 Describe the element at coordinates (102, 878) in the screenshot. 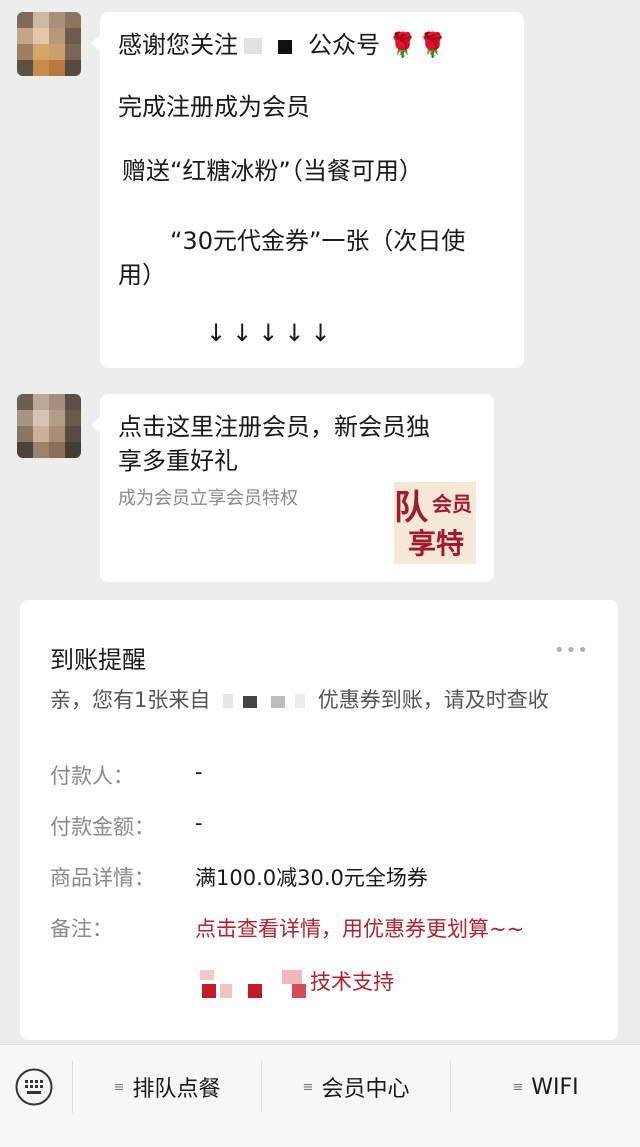

I see `field-label: 商品详情：` at that location.